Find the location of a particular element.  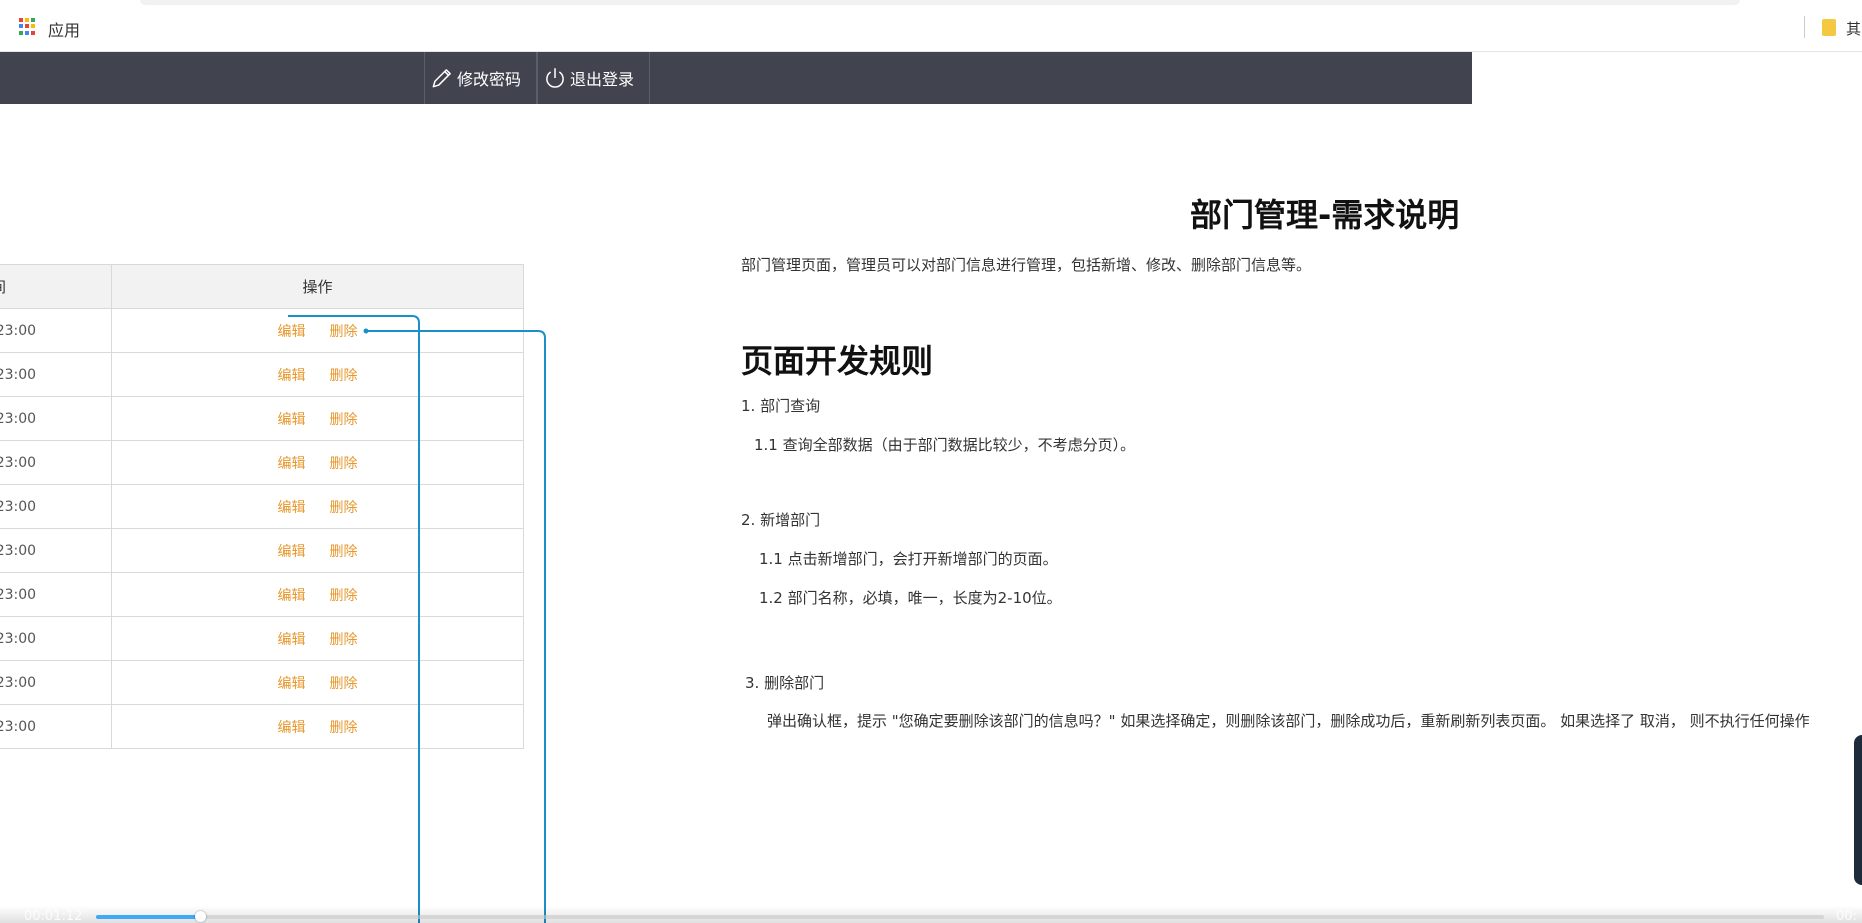

video-total-time: 00: is located at coordinates (1846, 916).